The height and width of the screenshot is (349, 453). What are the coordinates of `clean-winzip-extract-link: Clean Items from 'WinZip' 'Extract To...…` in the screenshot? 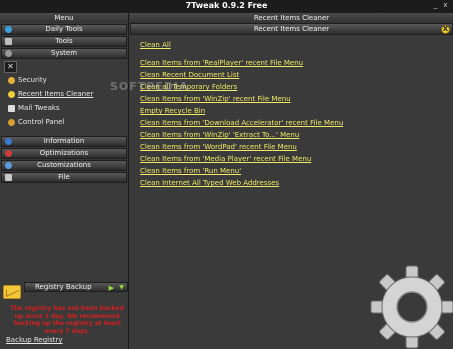 It's located at (219, 135).